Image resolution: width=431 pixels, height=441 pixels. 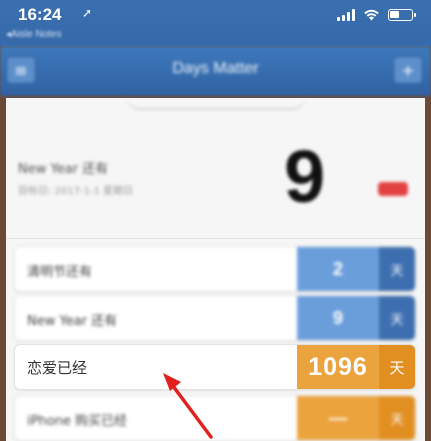 What do you see at coordinates (338, 418) in the screenshot?
I see `days-count: —` at bounding box center [338, 418].